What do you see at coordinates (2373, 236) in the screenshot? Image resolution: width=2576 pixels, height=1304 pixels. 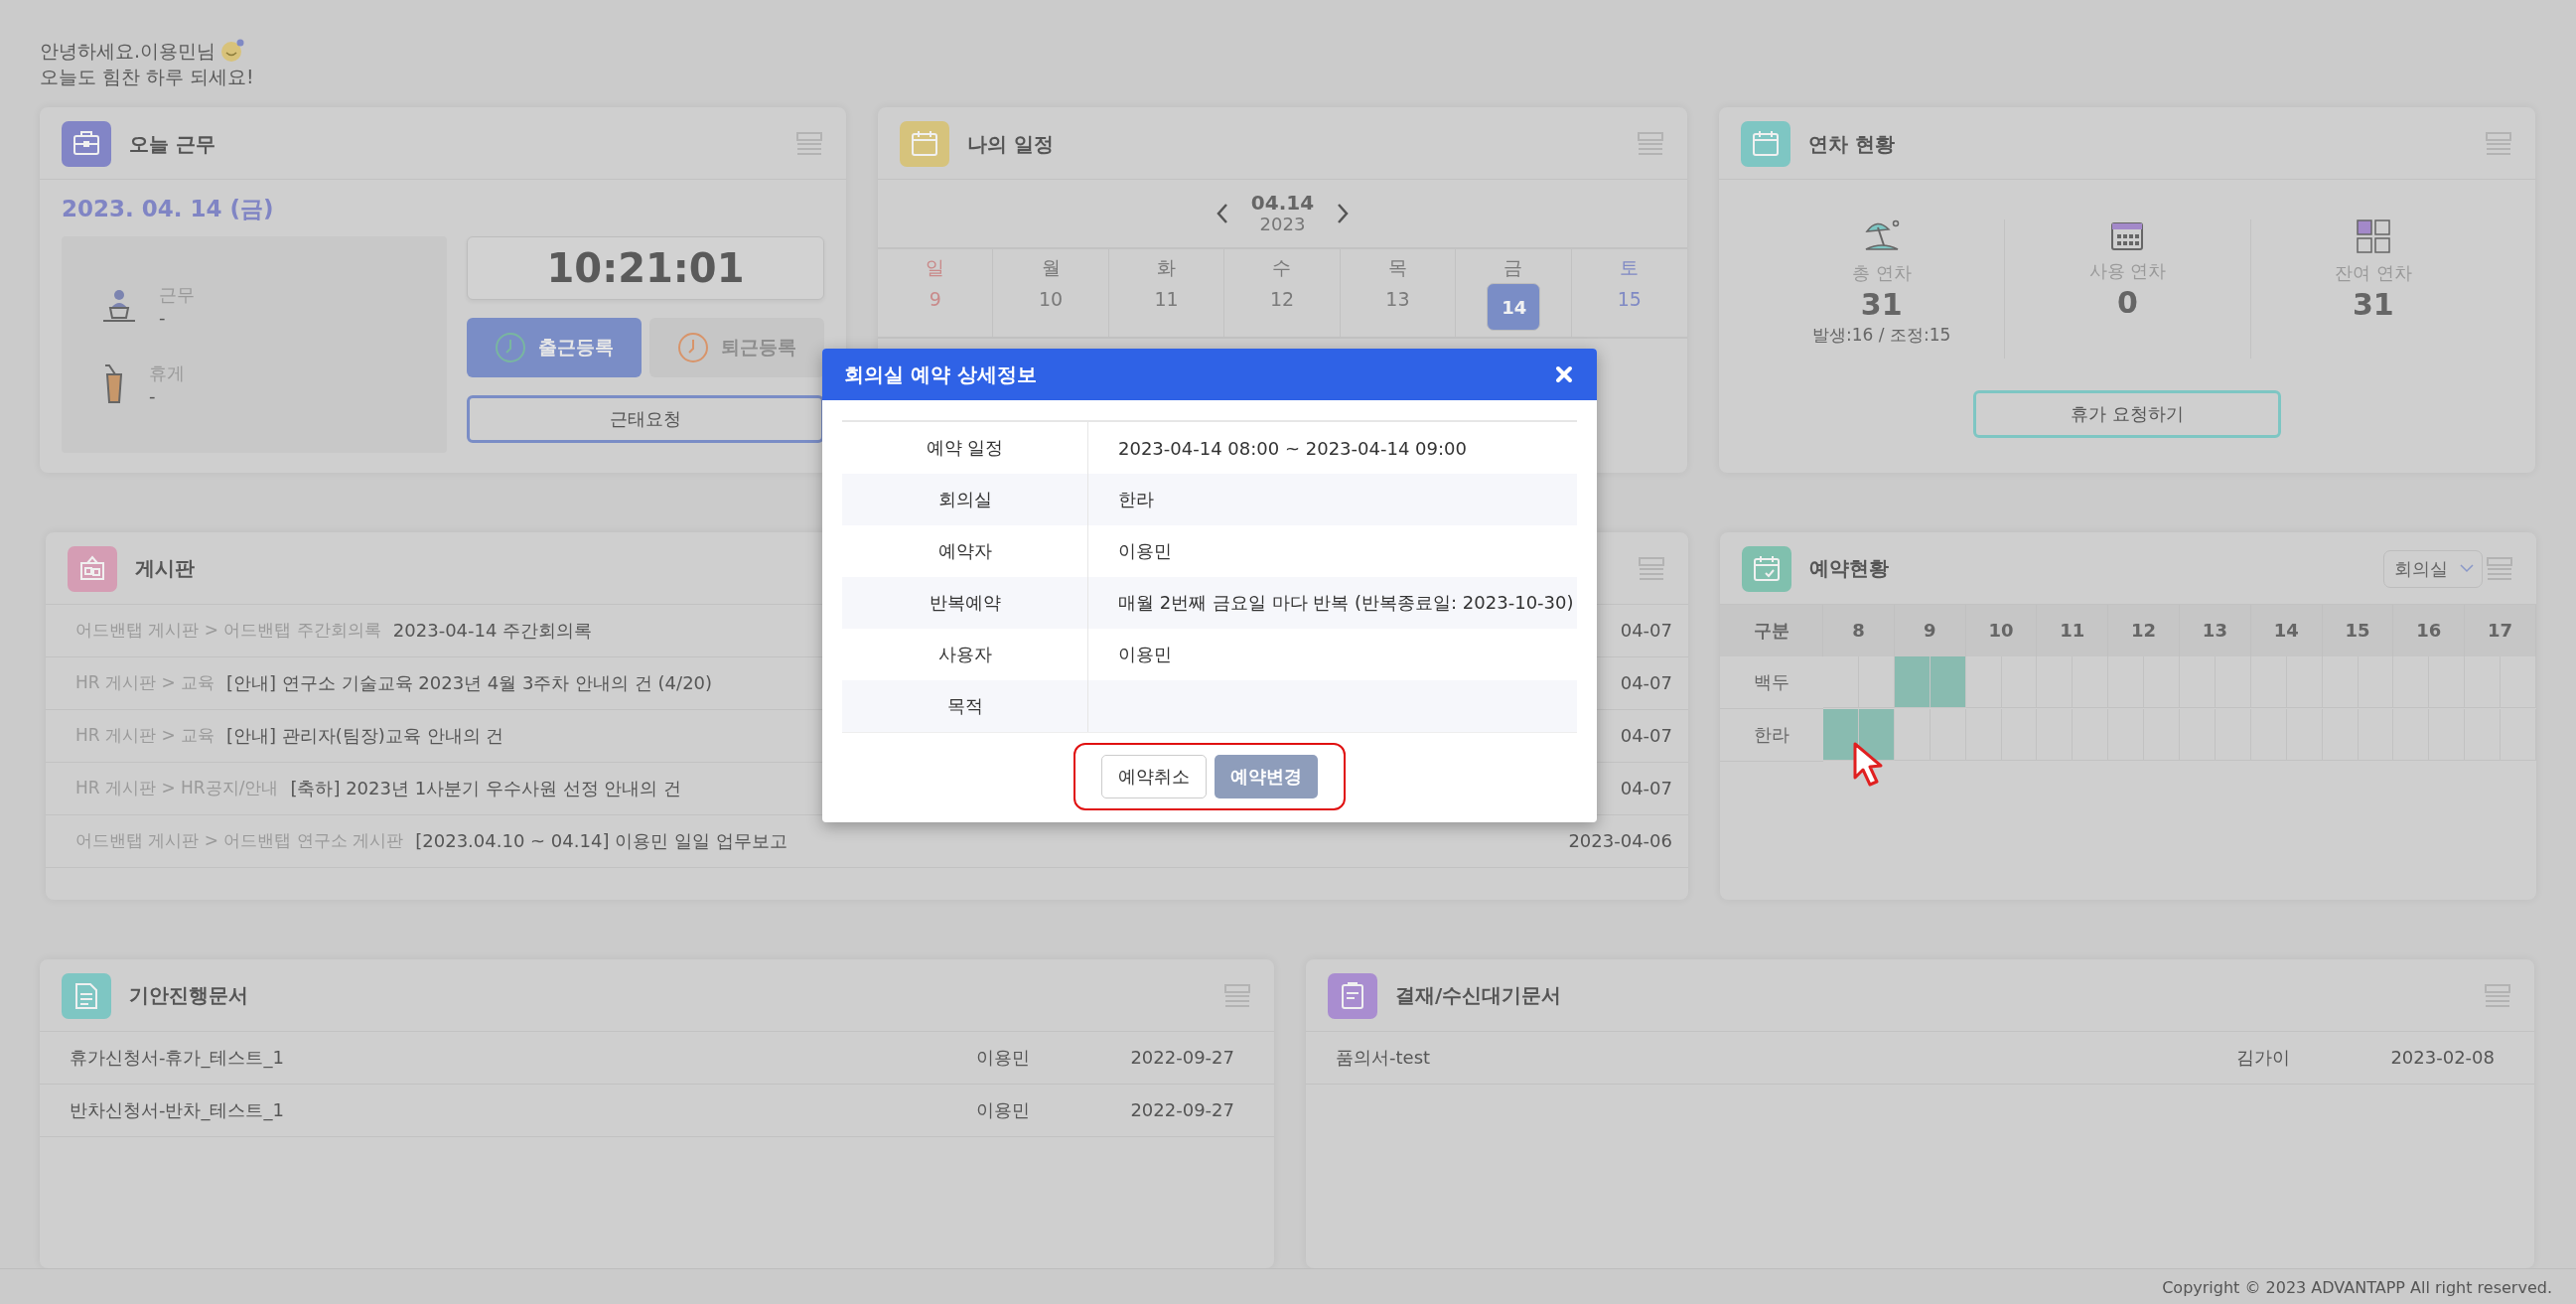 I see `grid-icon` at bounding box center [2373, 236].